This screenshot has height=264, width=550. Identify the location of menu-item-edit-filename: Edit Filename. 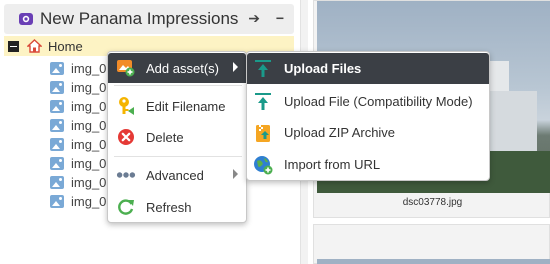
(177, 106).